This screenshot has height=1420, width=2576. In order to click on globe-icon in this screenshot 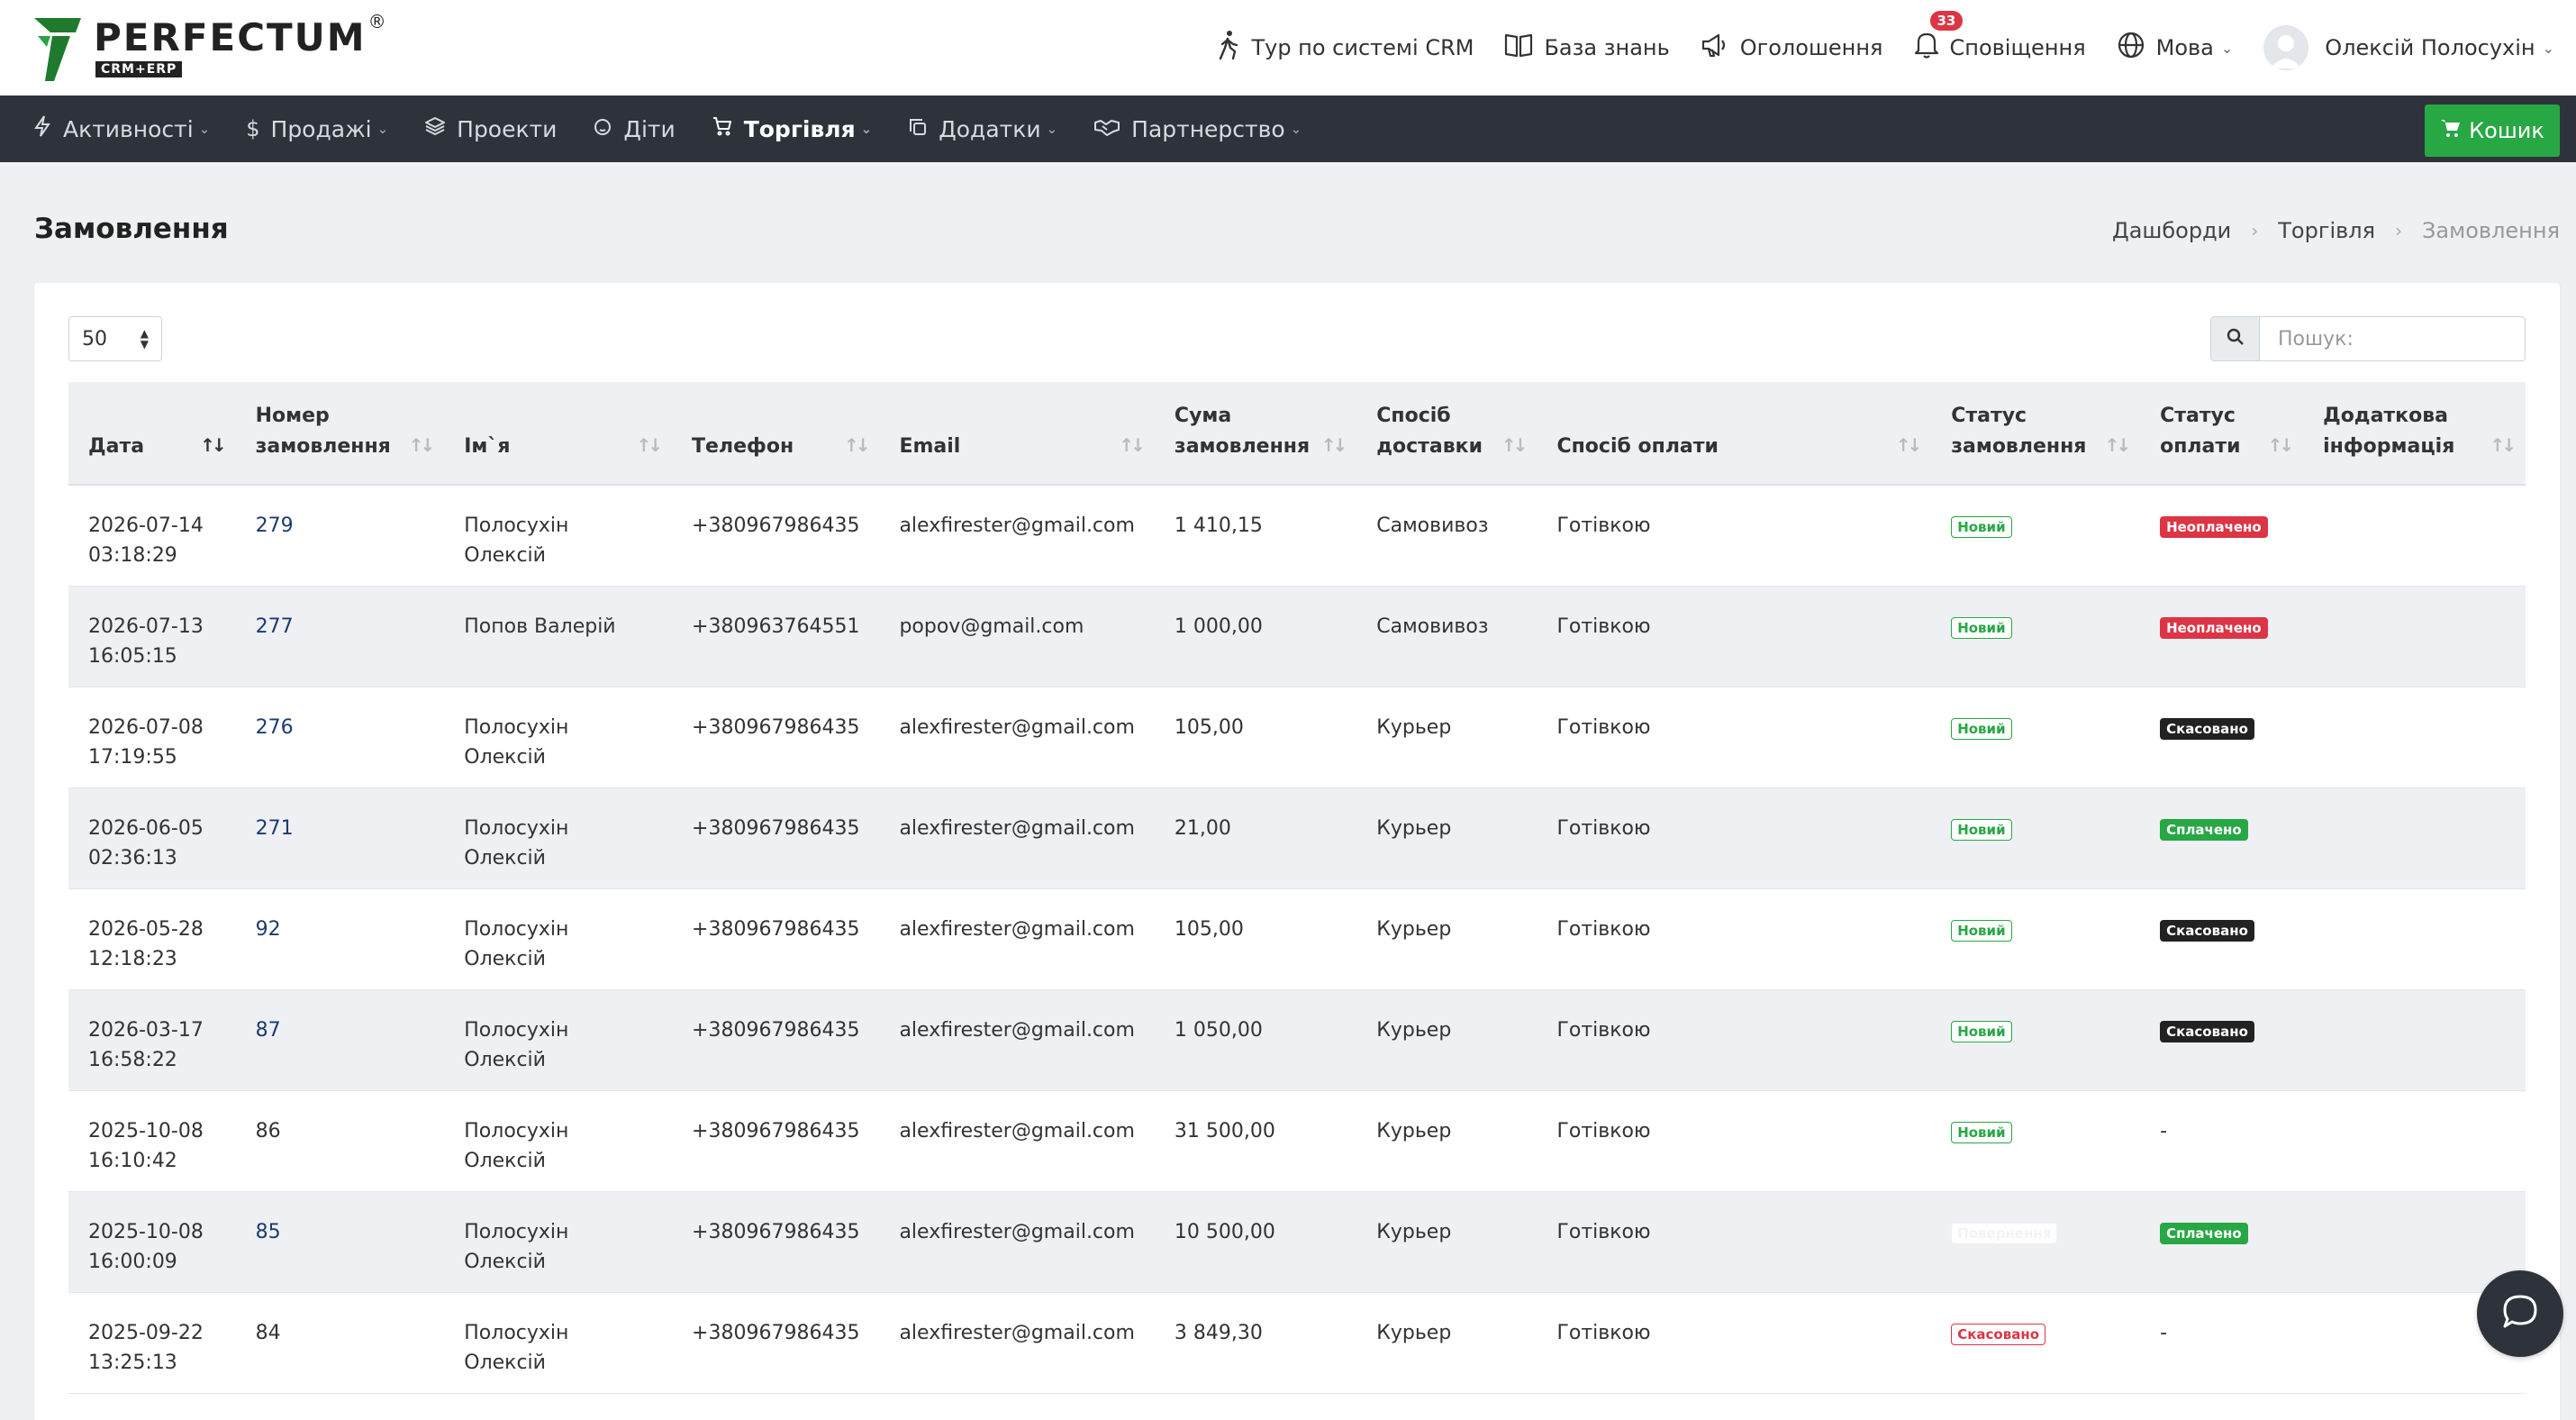, I will do `click(2136, 48)`.